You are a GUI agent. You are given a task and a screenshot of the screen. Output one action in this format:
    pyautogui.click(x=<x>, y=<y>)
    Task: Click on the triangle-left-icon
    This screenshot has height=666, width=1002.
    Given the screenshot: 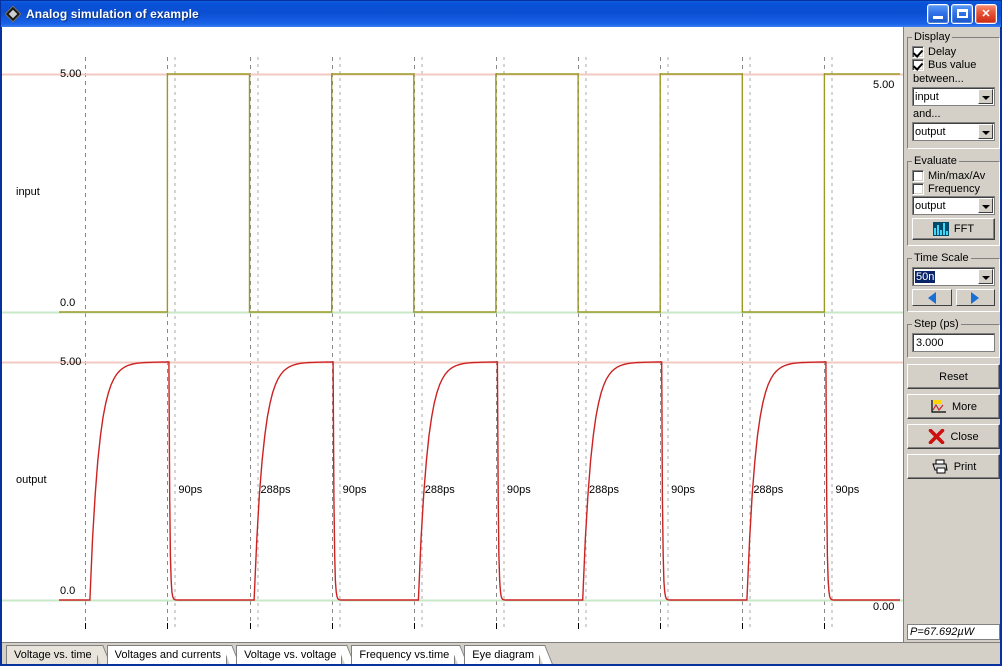 What is the action you would take?
    pyautogui.click(x=931, y=297)
    